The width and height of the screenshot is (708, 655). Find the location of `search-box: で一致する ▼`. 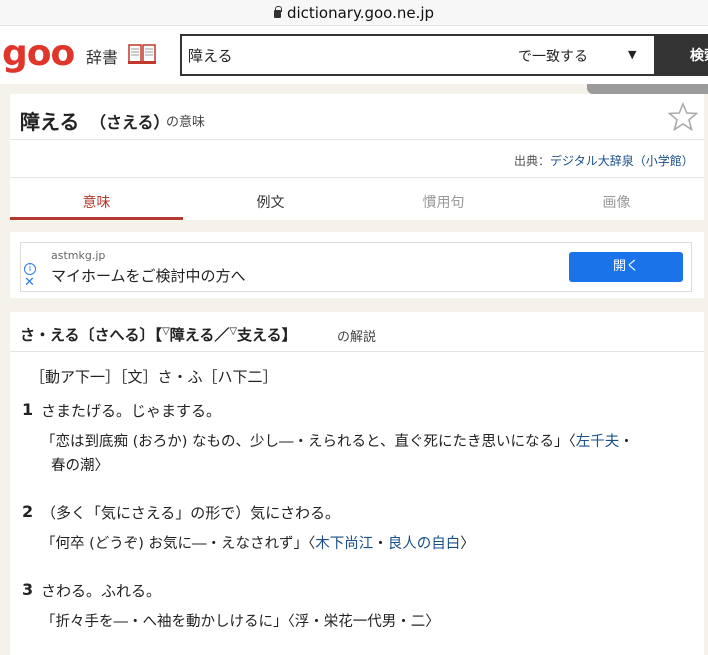

search-box: で一致する ▼ is located at coordinates (418, 55).